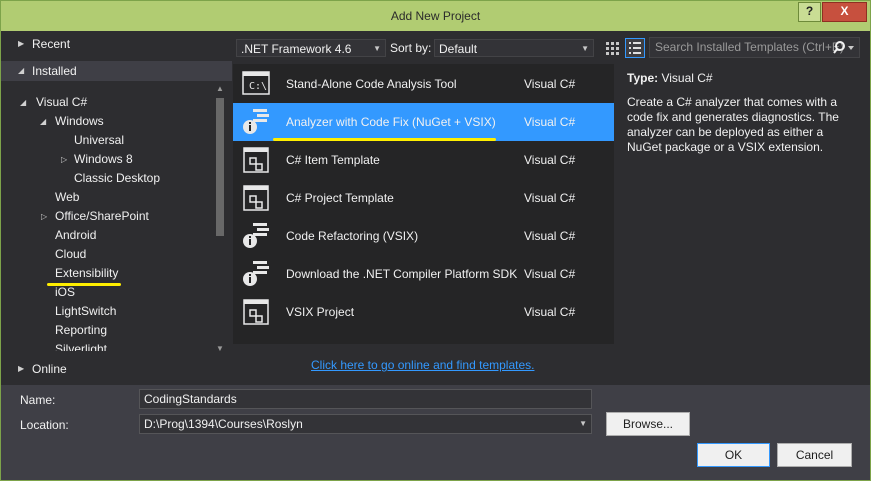  Describe the element at coordinates (107, 197) in the screenshot. I see `tree-item: Web` at that location.